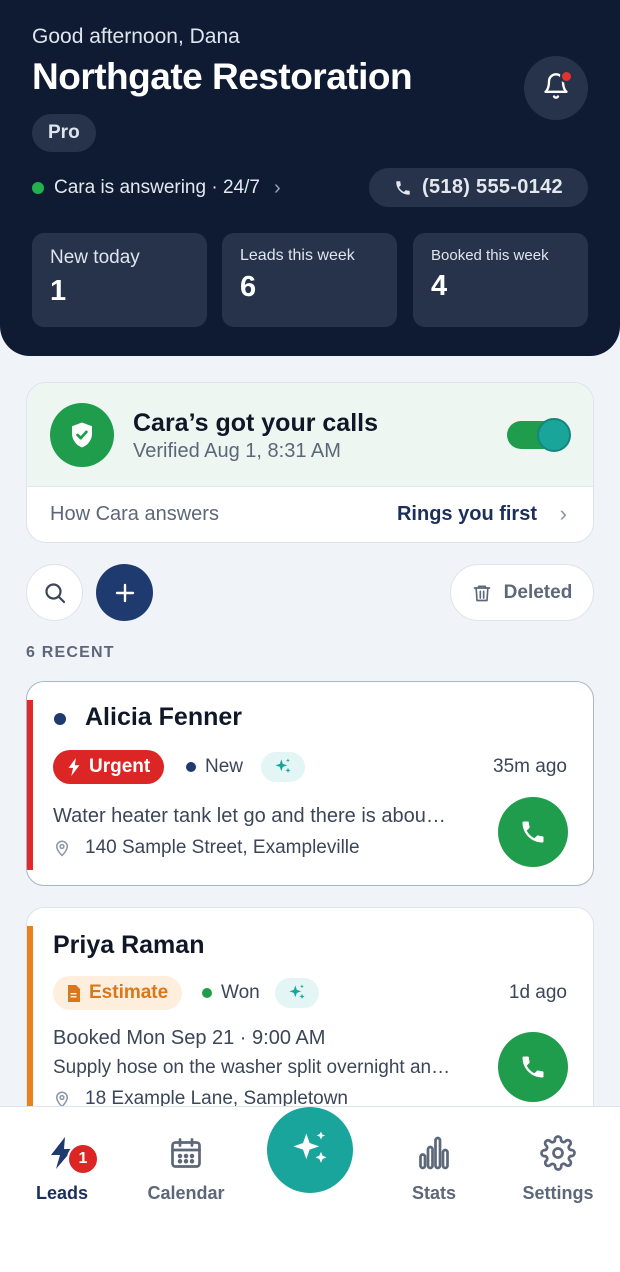 The image size is (620, 1272). I want to click on nav-calendar: Calendar, so click(186, 1164).